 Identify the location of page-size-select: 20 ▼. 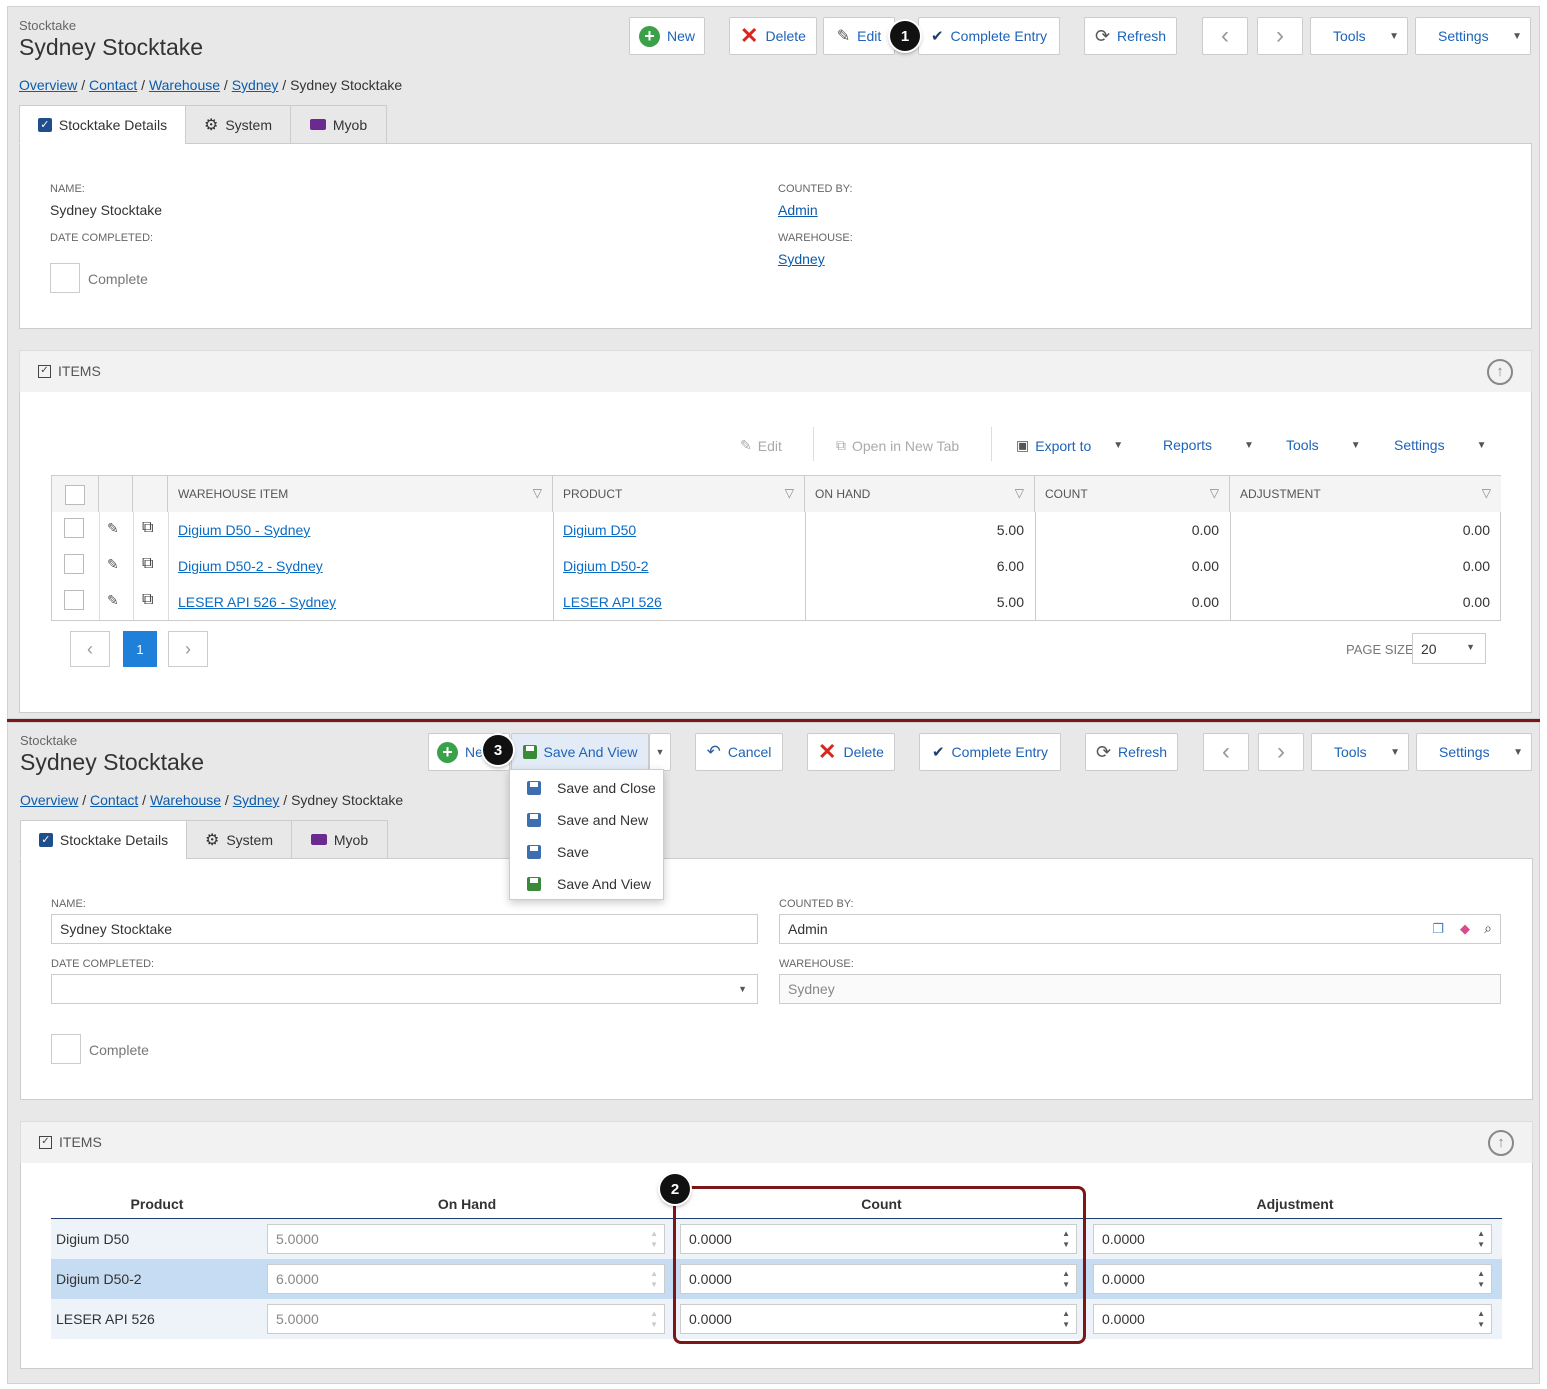
(1449, 648).